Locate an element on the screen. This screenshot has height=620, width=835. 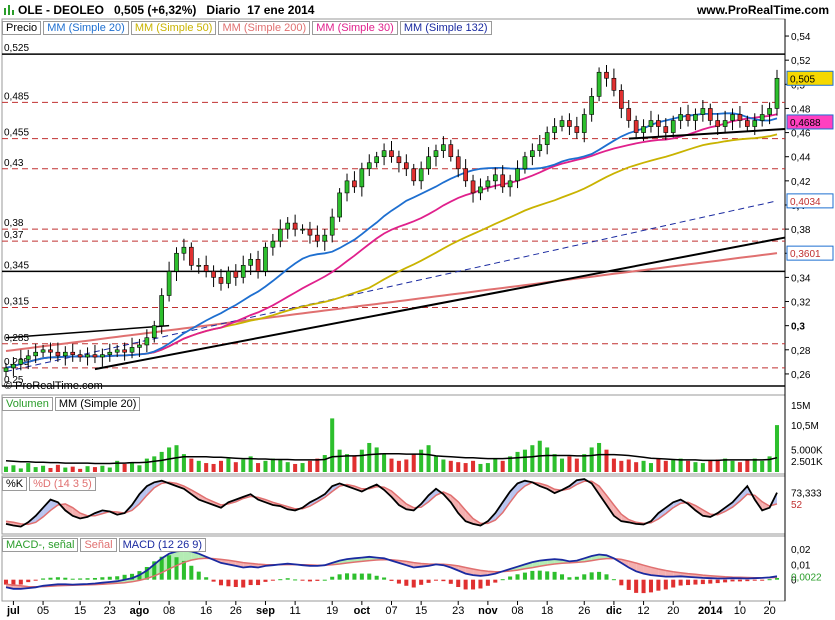
x-axis-tick-label: 07 is located at coordinates (391, 611).